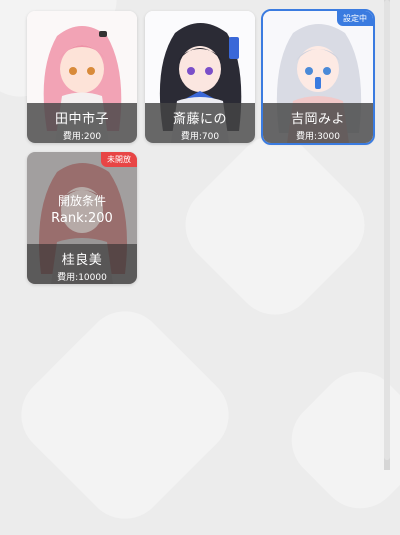 This screenshot has width=400, height=535. I want to click on character-cost: 費用:200, so click(82, 137).